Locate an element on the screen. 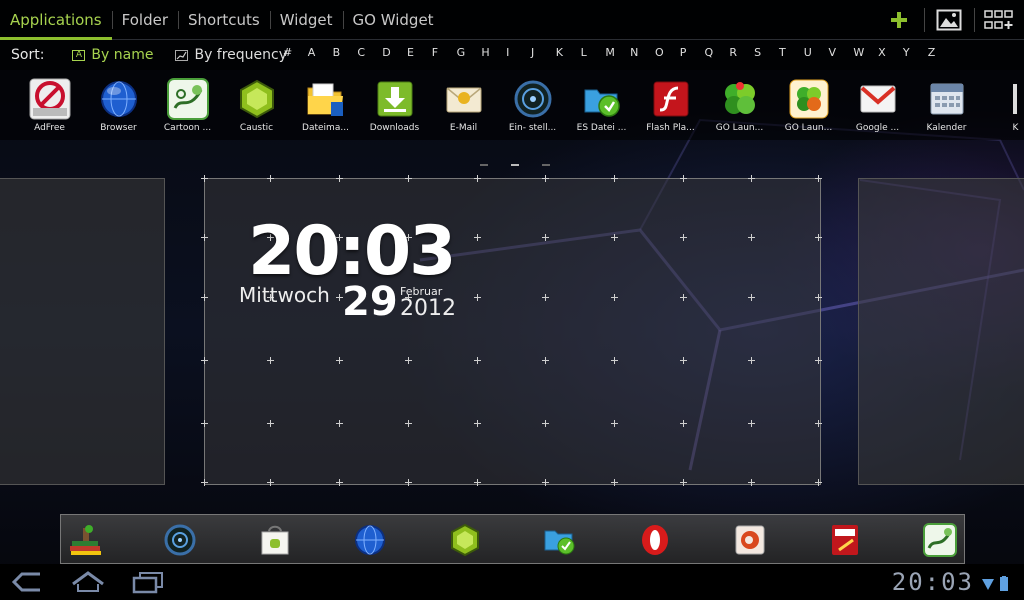  alphabet-letter: R is located at coordinates (741, 52).